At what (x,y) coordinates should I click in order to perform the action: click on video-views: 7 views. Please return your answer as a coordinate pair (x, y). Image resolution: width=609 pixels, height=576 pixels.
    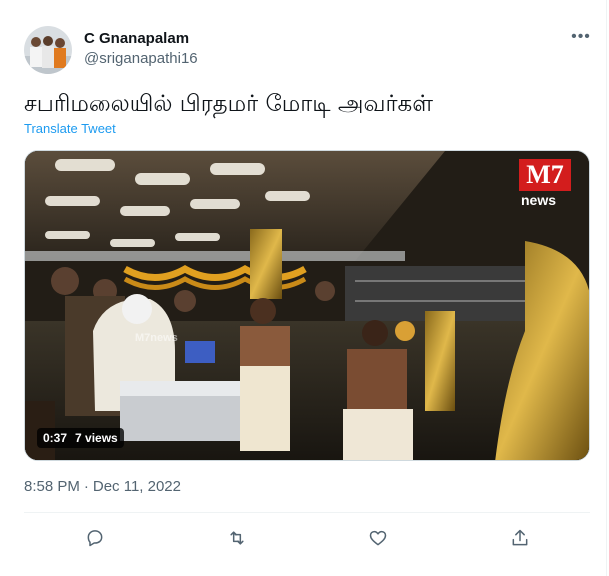
    Looking at the image, I should click on (96, 438).